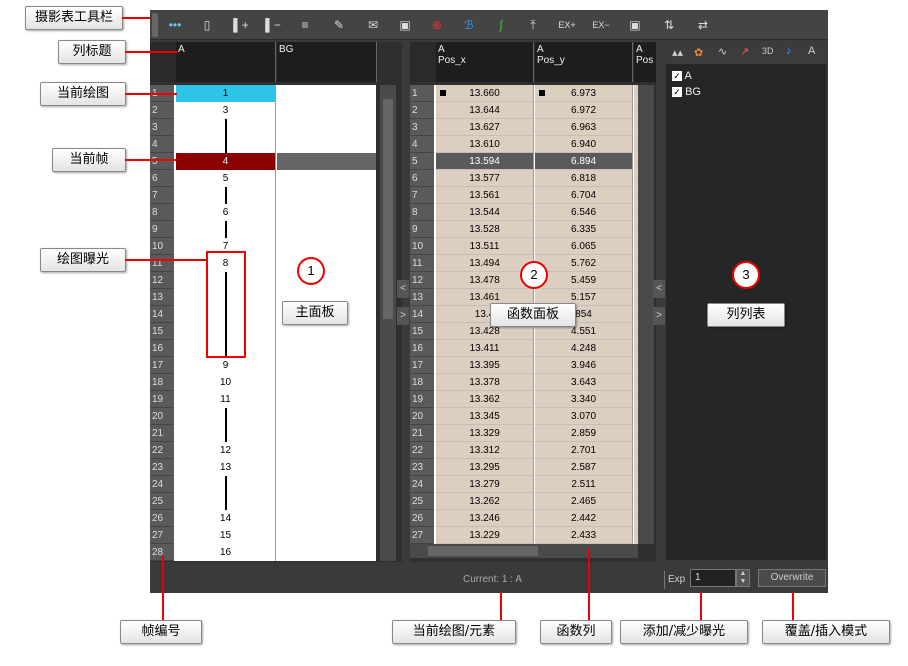 The image size is (908, 666). What do you see at coordinates (422, 467) in the screenshot?
I see `frame-number: 23` at bounding box center [422, 467].